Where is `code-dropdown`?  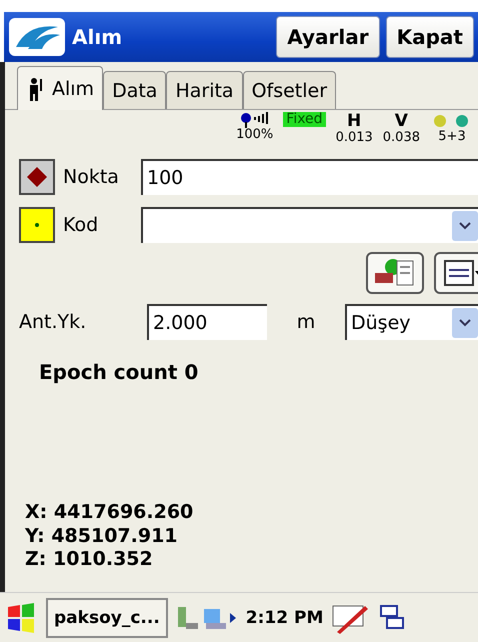
code-dropdown is located at coordinates (309, 225).